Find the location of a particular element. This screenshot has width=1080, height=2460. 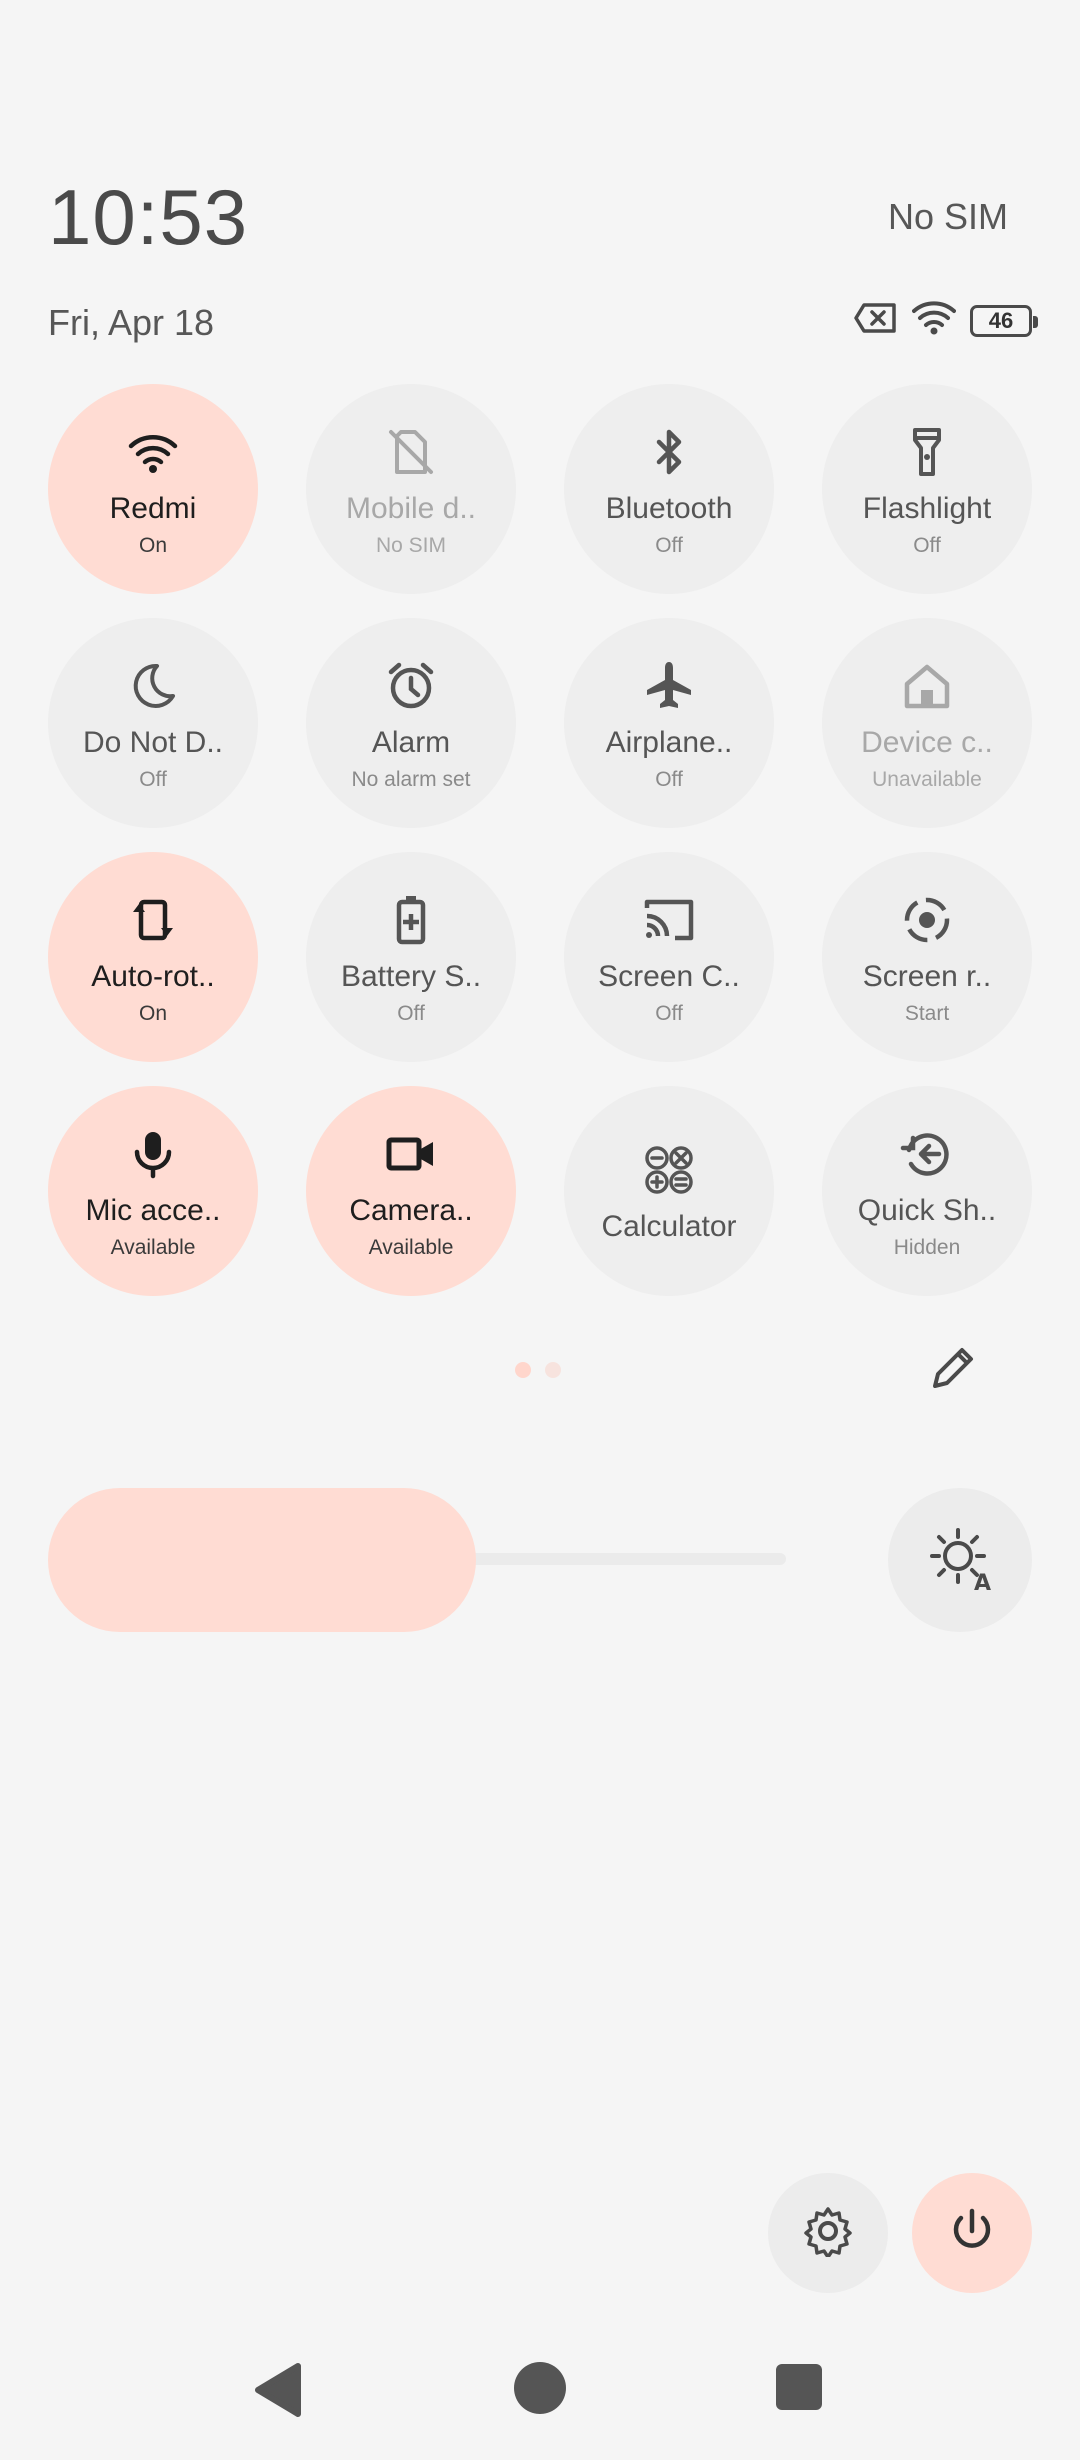

page-dot-active is located at coordinates (523, 1370).